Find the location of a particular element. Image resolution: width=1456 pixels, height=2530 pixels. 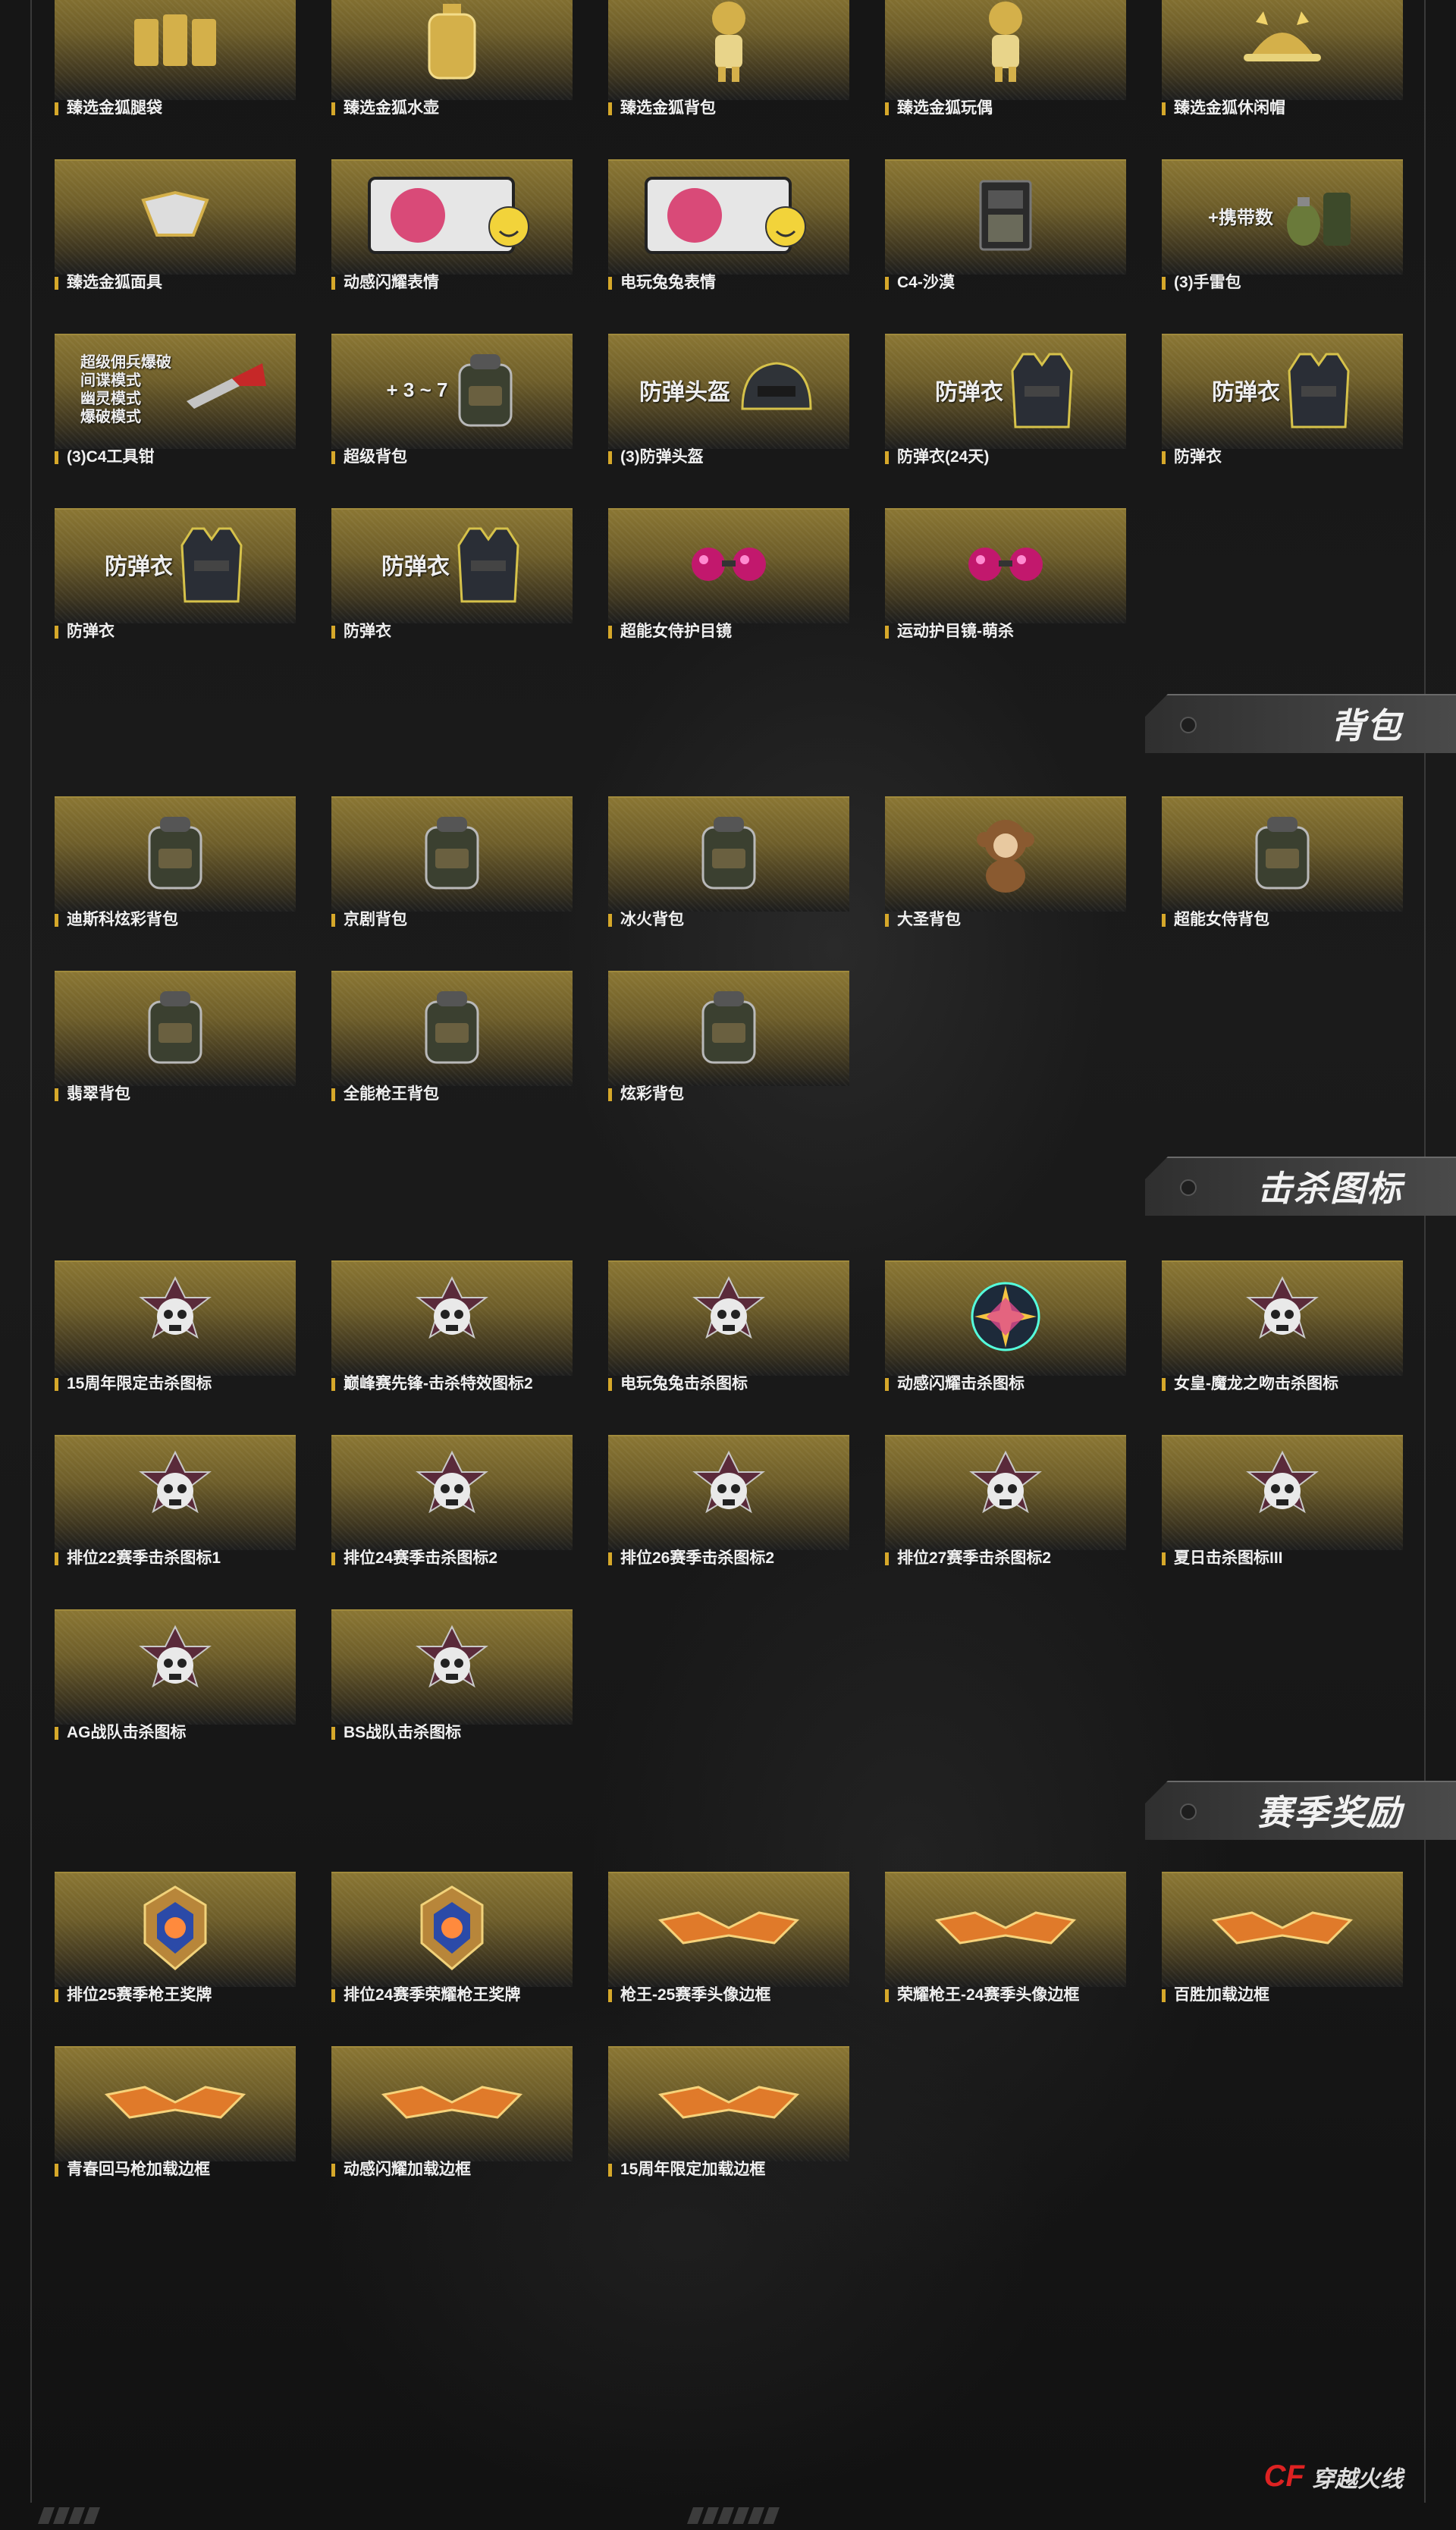

item-card: 臻选金狐背包 is located at coordinates (728, 58).